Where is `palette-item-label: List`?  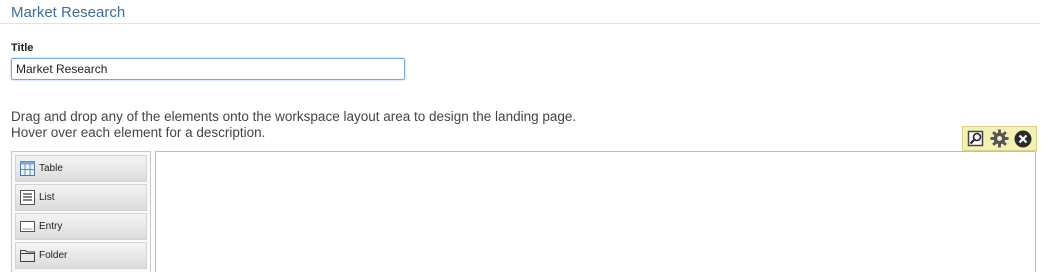
palette-item-label: List is located at coordinates (47, 197).